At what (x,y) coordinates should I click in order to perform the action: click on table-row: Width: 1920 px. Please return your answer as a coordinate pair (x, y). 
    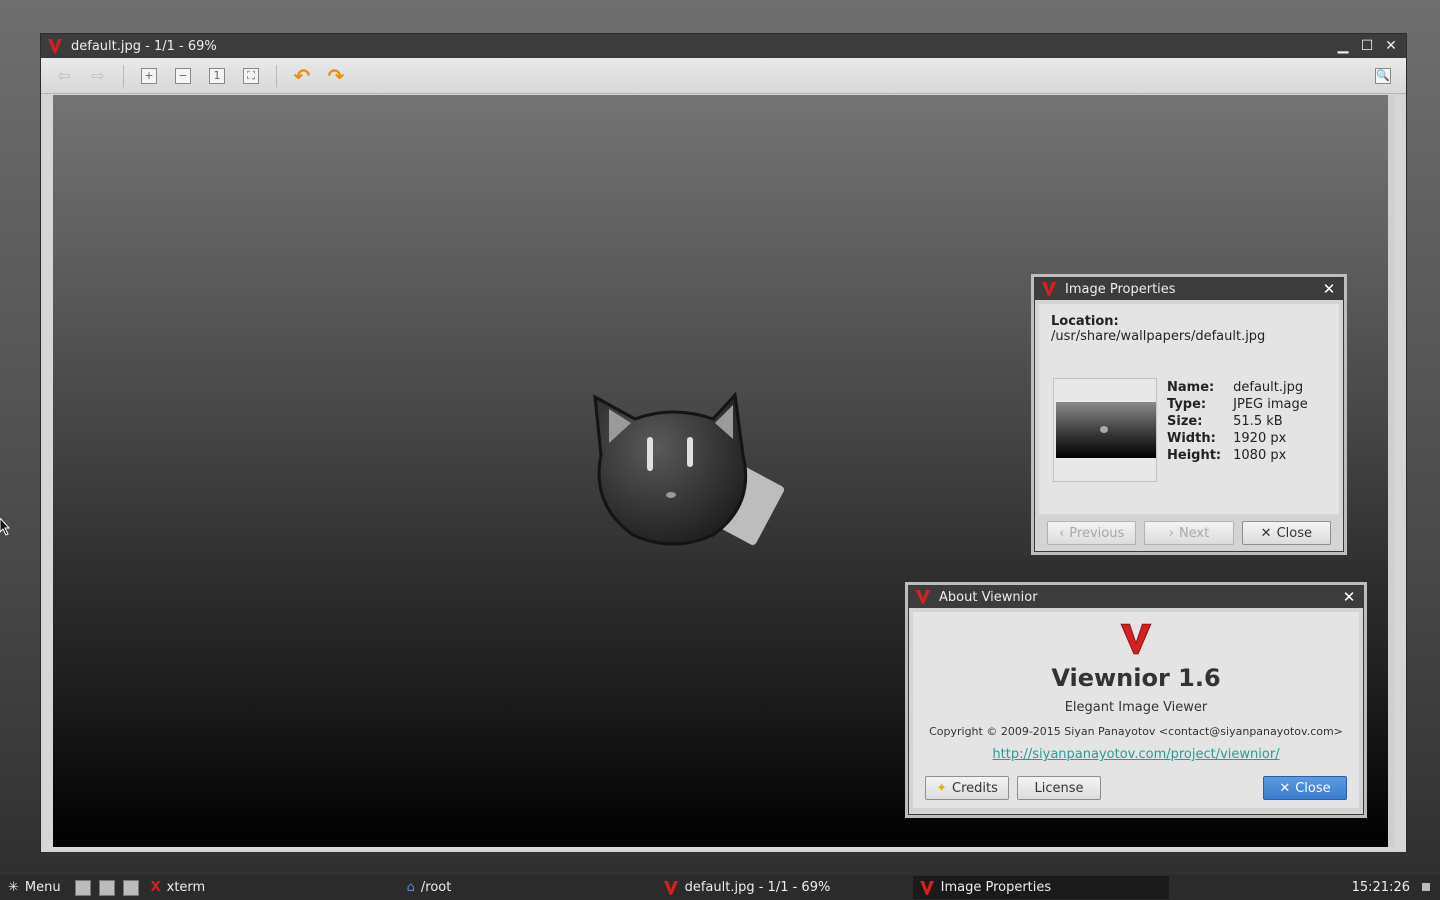
    Looking at the image, I should click on (1227, 438).